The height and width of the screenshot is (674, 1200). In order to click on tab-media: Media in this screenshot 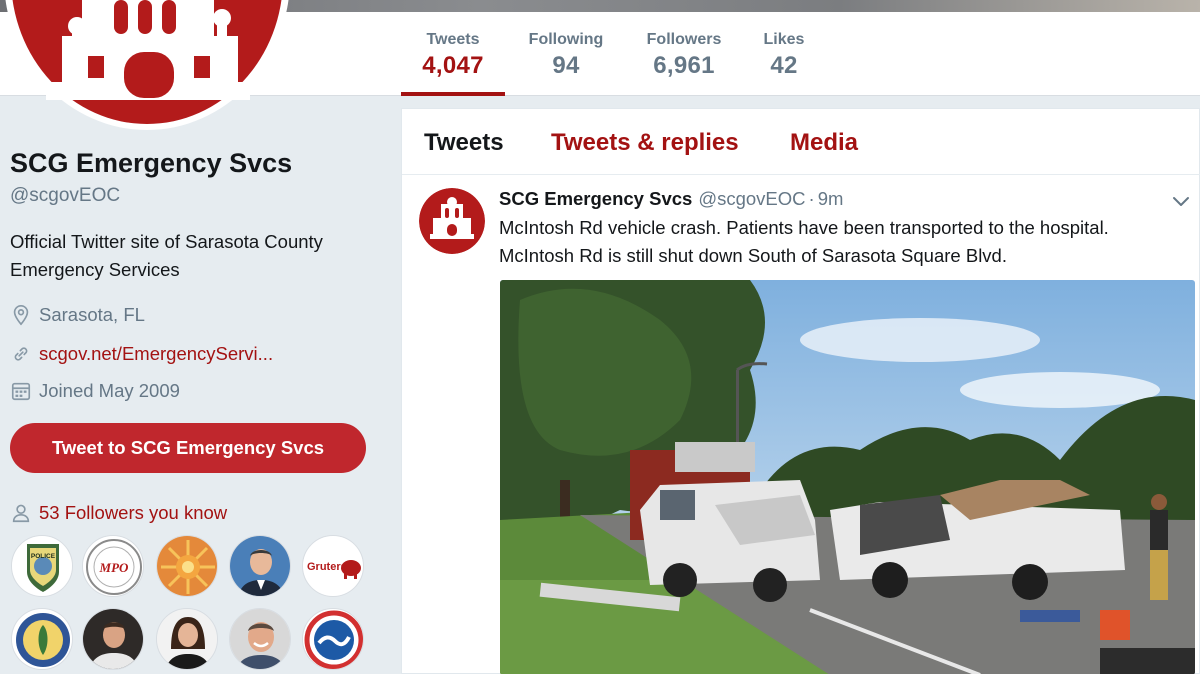, I will do `click(824, 143)`.